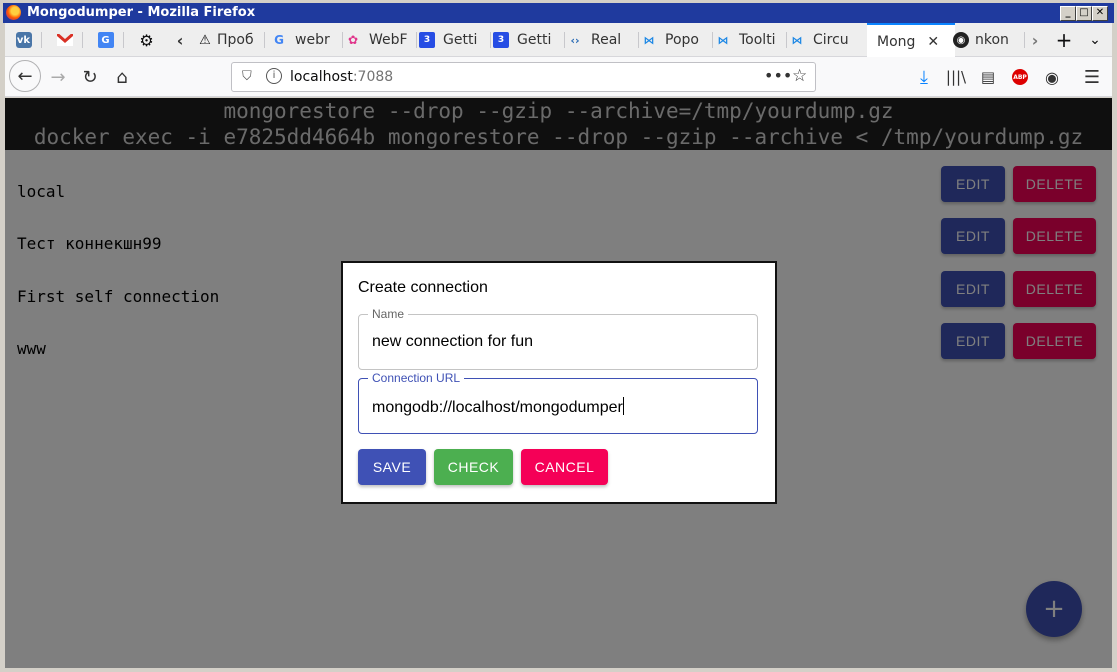 This screenshot has width=1117, height=672. I want to click on tab-item: ⋈ Toolti, so click(747, 40).